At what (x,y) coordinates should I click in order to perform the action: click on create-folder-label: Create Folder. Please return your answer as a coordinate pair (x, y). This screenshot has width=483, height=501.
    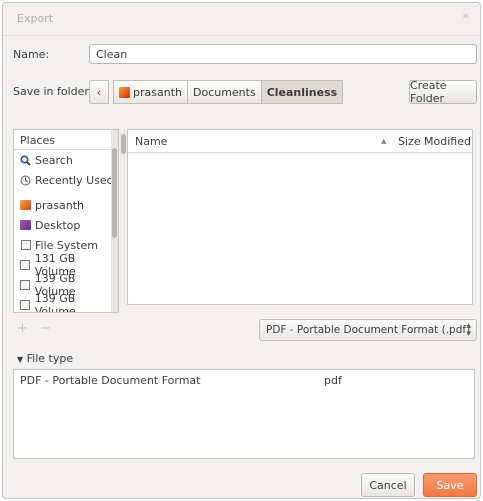
    Looking at the image, I should click on (428, 92).